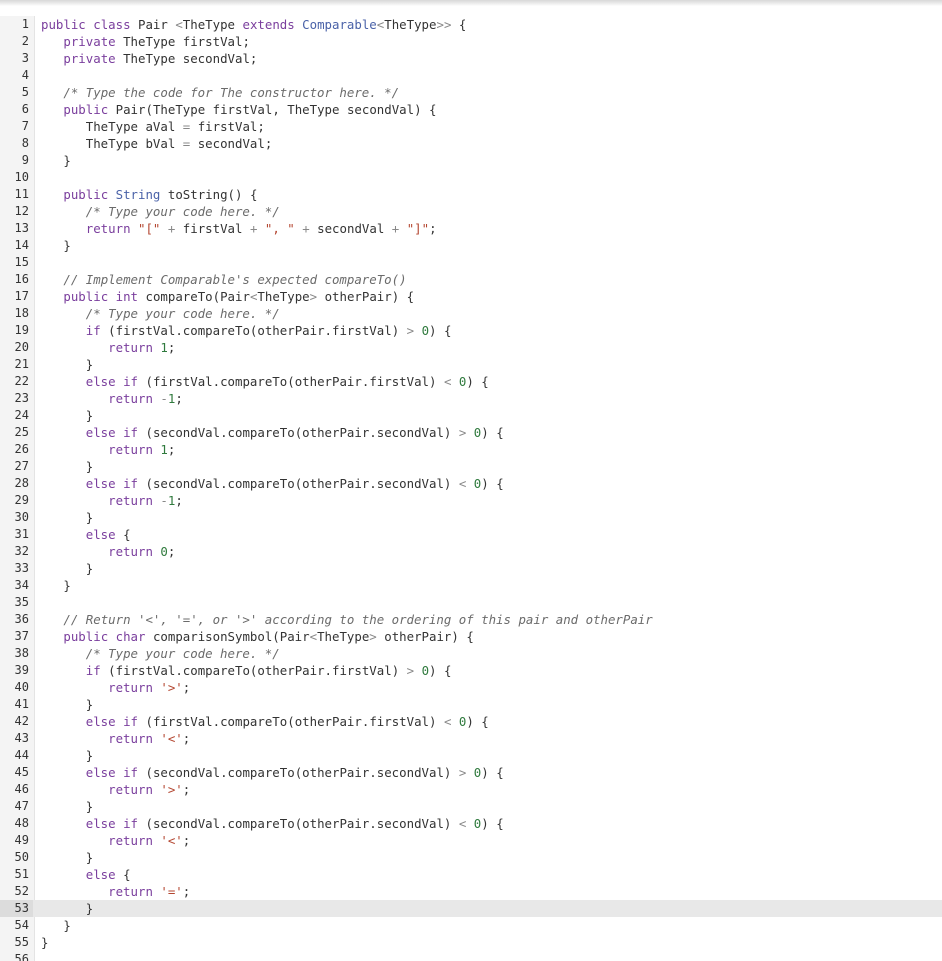 The image size is (942, 961). Describe the element at coordinates (471, 415) in the screenshot. I see `code-line: 24 }` at that location.